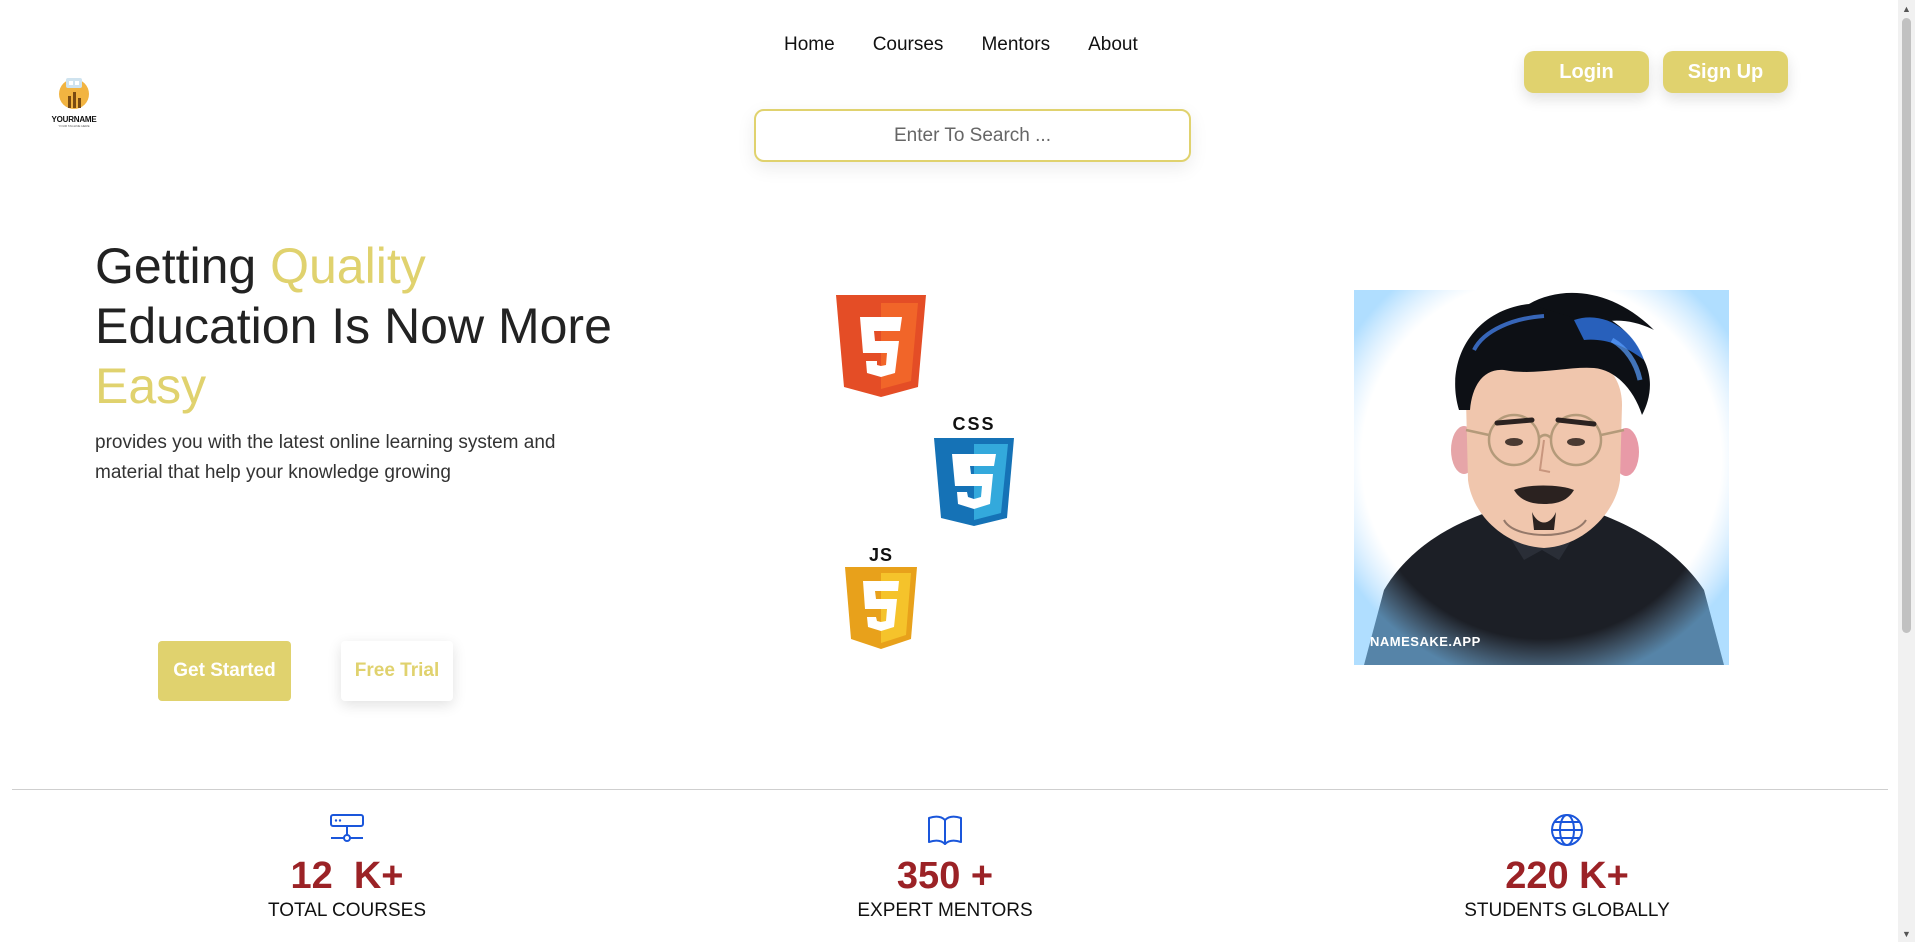  Describe the element at coordinates (809, 45) in the screenshot. I see `nav-home: Home` at that location.